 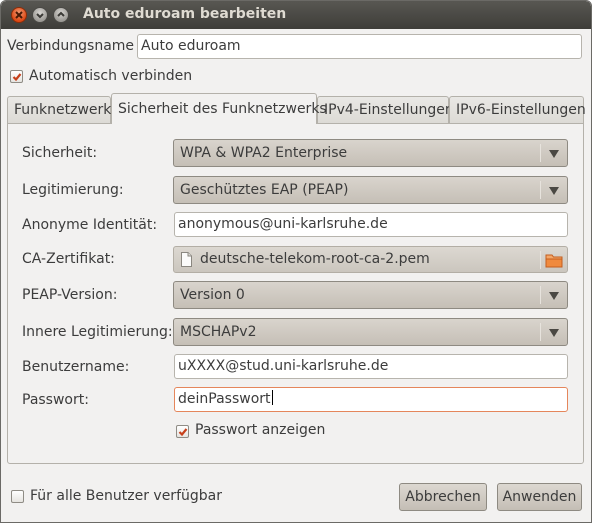 I want to click on autoconnect-label: Automatisch verbinden, so click(x=111, y=76).